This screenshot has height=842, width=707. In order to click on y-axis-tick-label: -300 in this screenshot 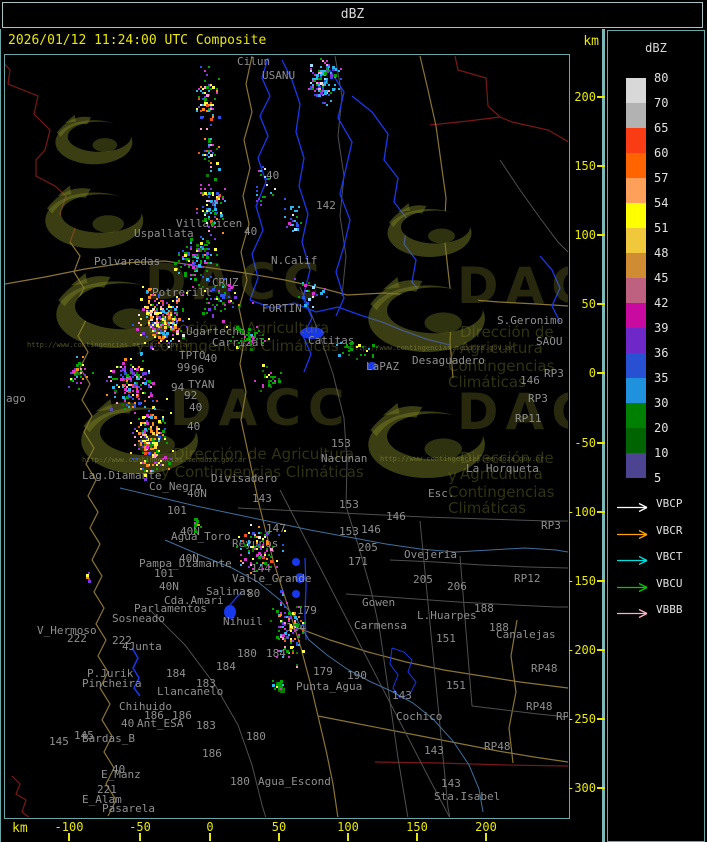, I will do `click(581, 788)`.